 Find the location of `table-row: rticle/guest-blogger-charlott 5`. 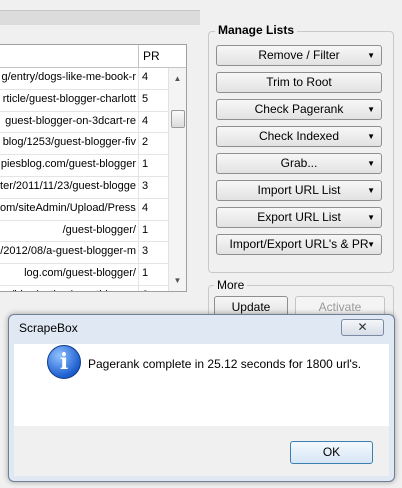

table-row: rticle/guest-blogger-charlott 5 is located at coordinates (84, 100).